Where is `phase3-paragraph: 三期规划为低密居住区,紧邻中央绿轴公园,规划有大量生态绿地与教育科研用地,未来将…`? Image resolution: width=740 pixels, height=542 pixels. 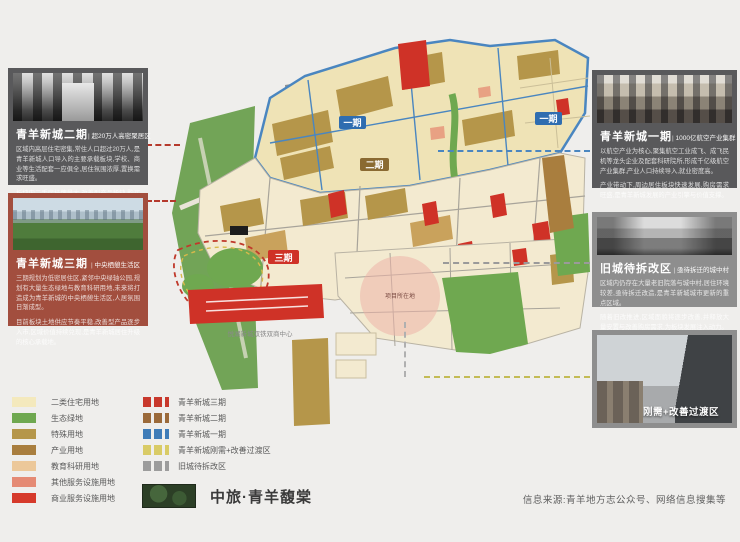
phase3-paragraph: 三期规划为低密居住区,紧邻中央绿轴公园,规划有大量生态绿地与教育科研用地,未来将… is located at coordinates (78, 293).